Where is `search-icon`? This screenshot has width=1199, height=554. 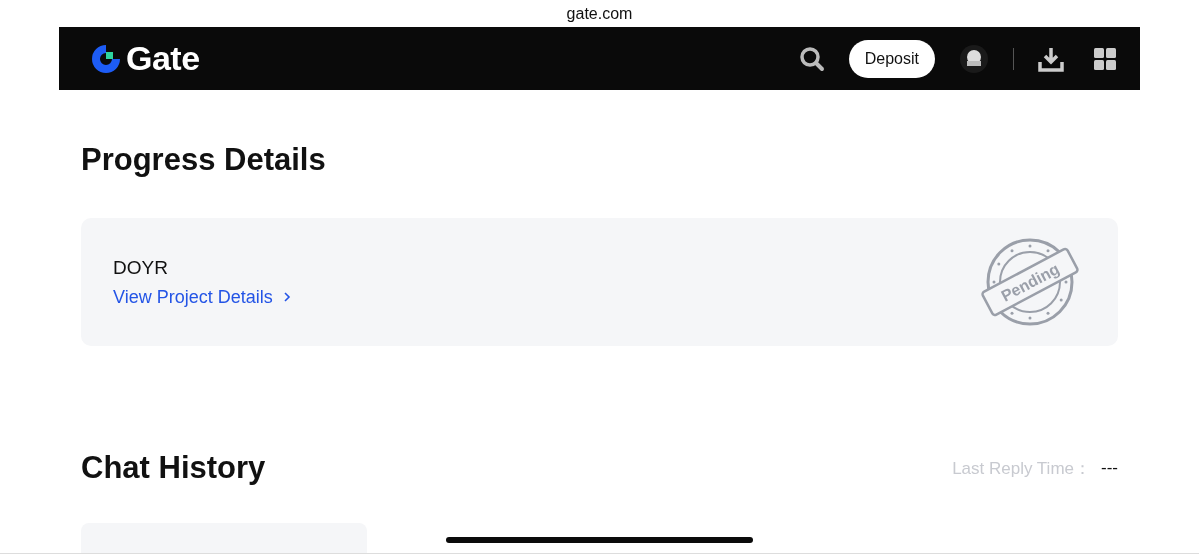 search-icon is located at coordinates (811, 58).